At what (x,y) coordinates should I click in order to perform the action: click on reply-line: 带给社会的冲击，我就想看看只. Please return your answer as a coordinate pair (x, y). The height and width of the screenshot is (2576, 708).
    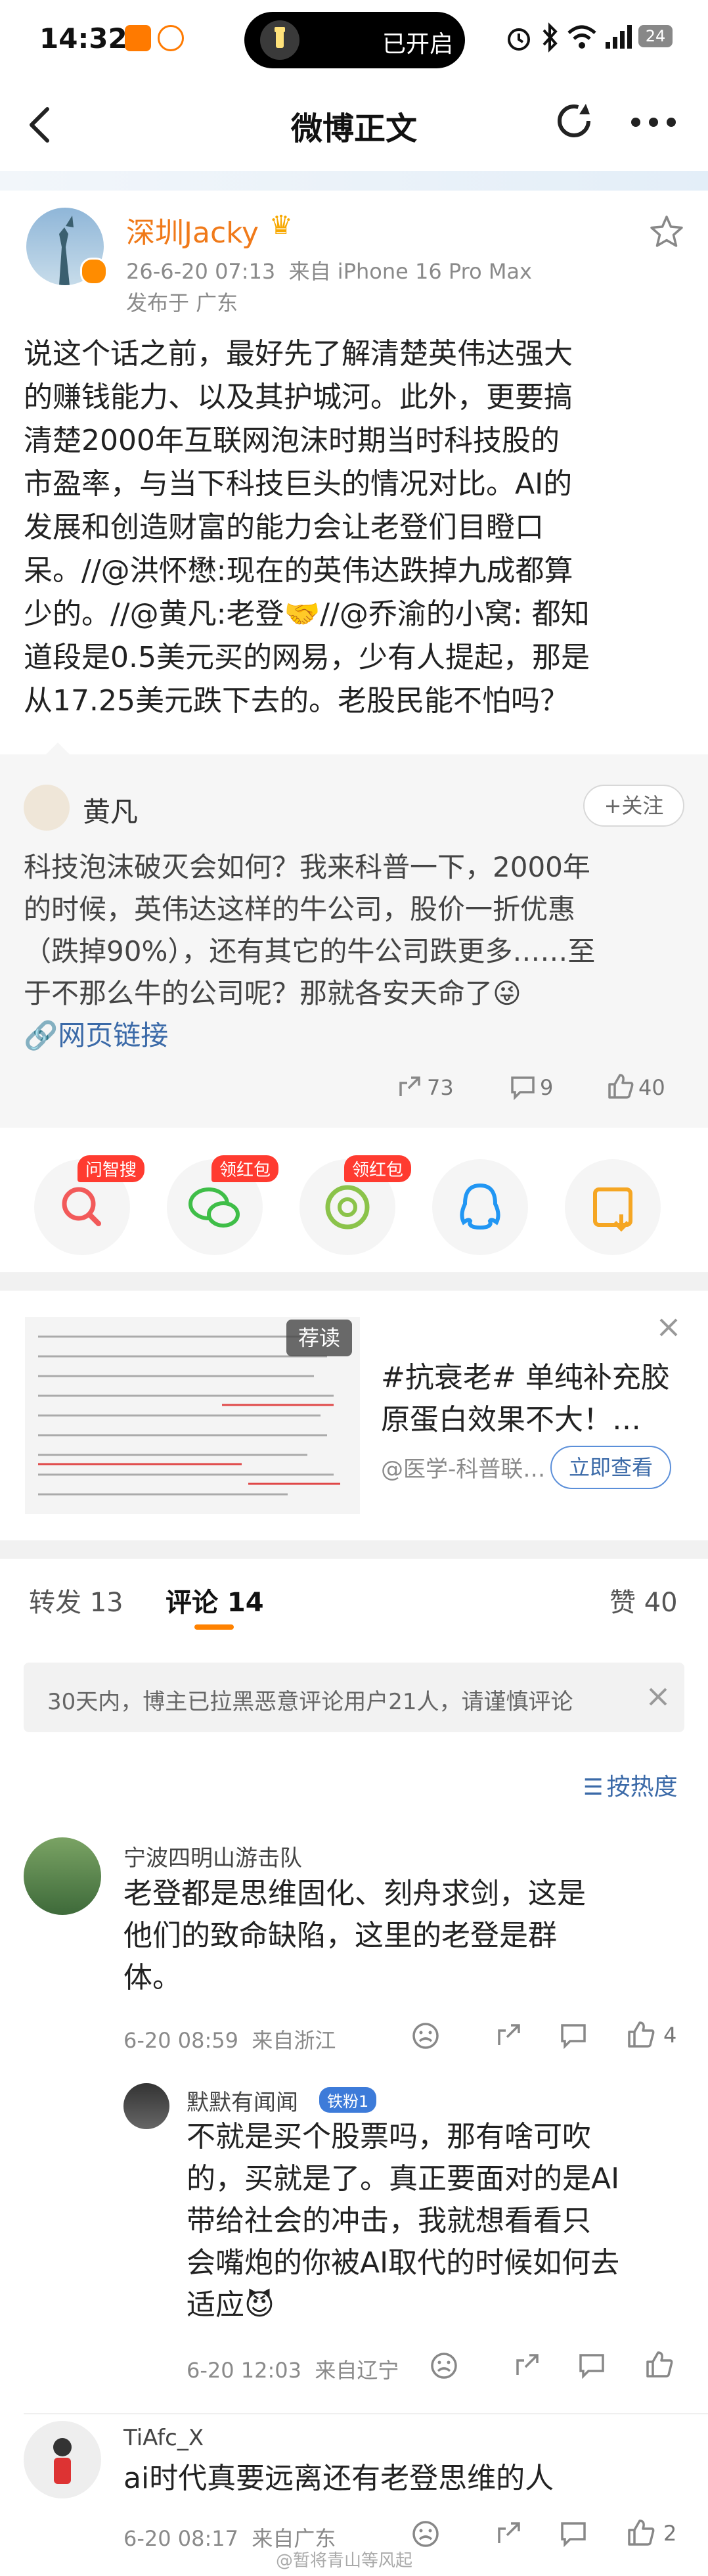
    Looking at the image, I should click on (389, 2221).